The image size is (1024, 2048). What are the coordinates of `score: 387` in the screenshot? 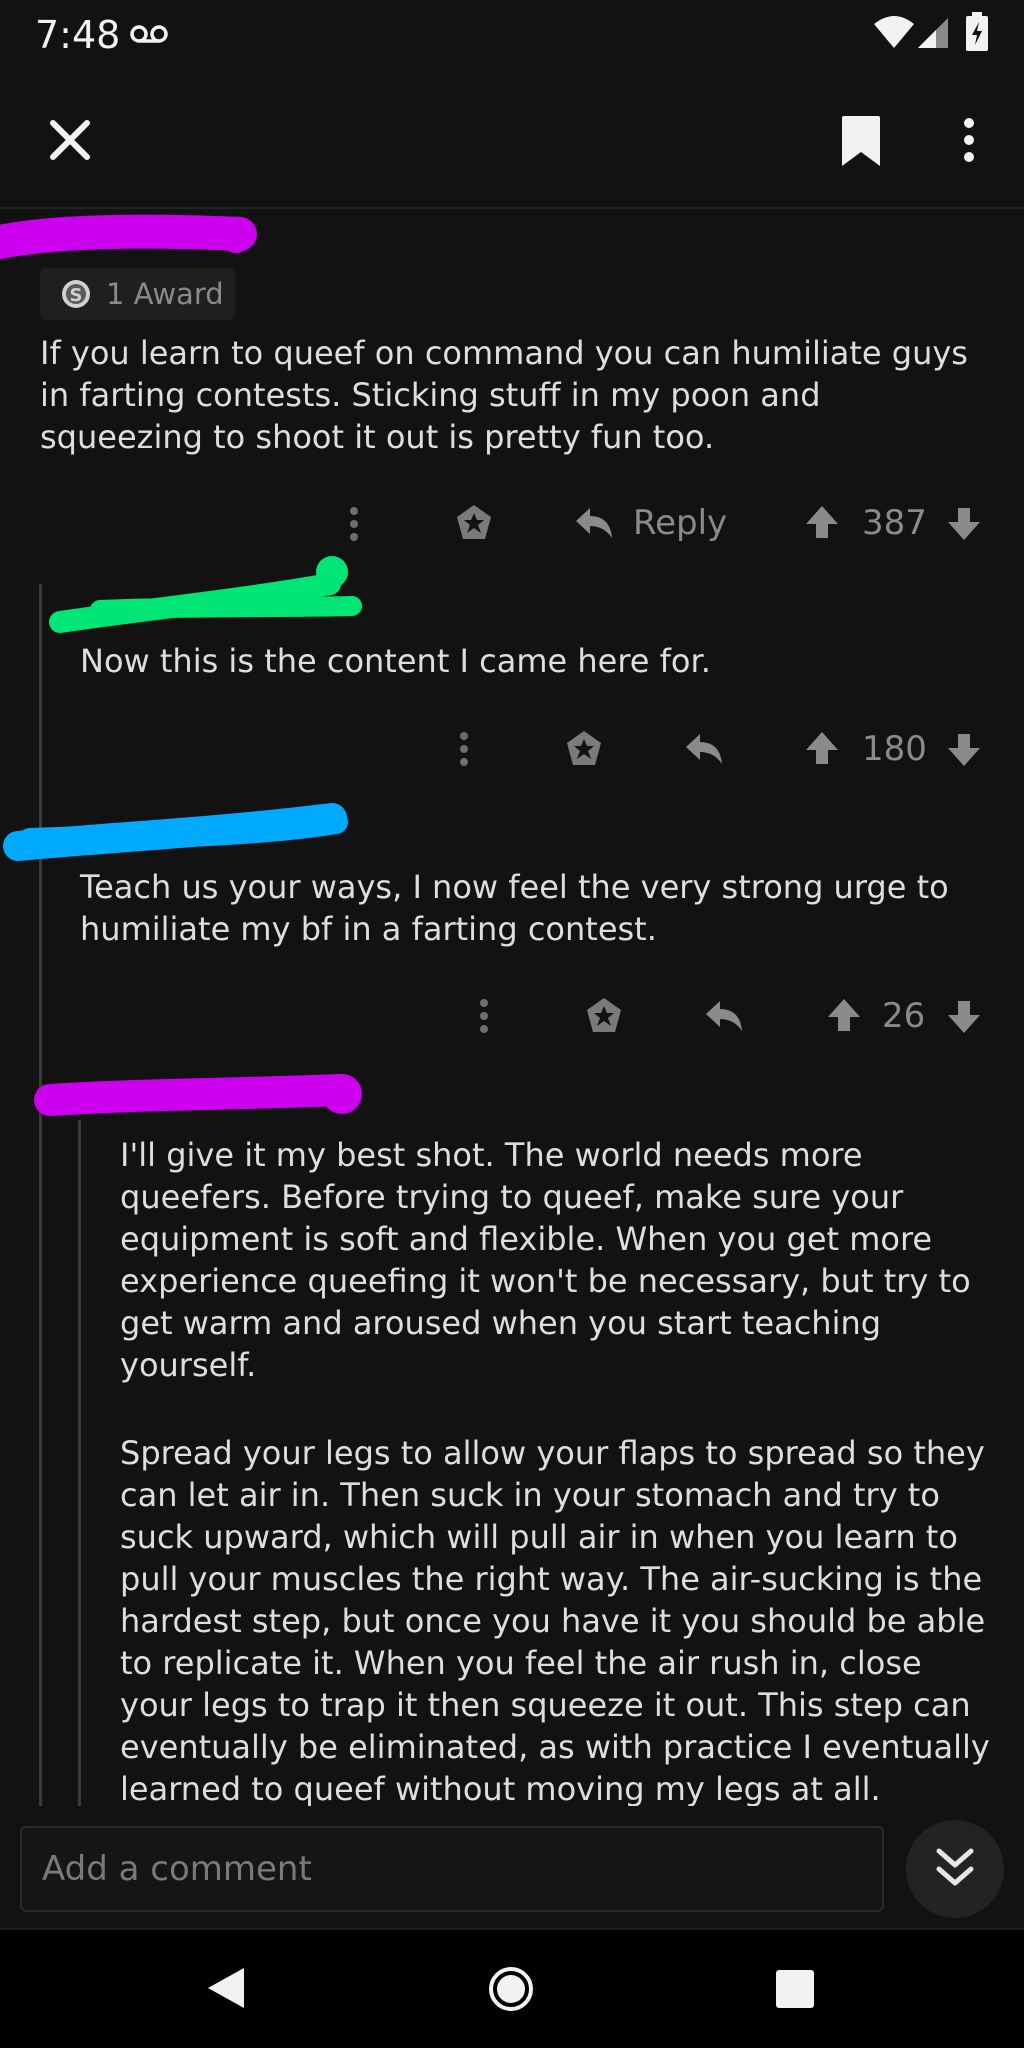 It's located at (894, 523).